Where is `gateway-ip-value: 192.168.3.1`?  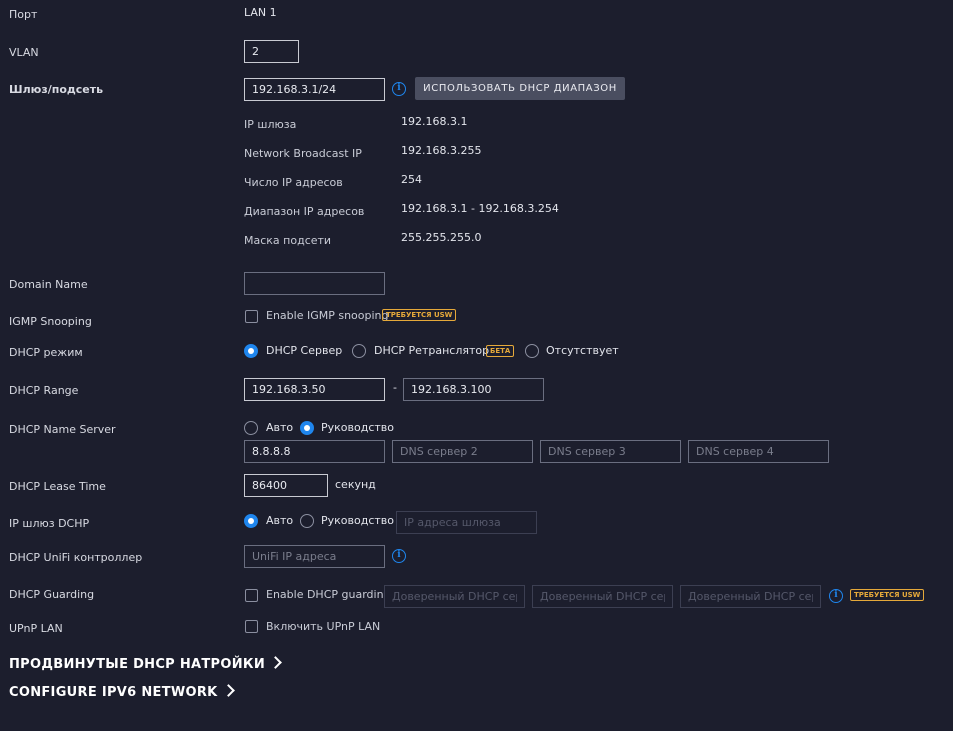 gateway-ip-value: 192.168.3.1 is located at coordinates (434, 121).